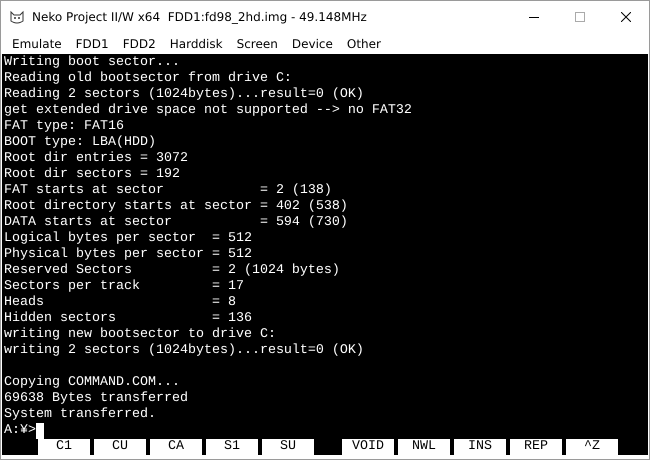  I want to click on function-key-label: S1, so click(232, 447).